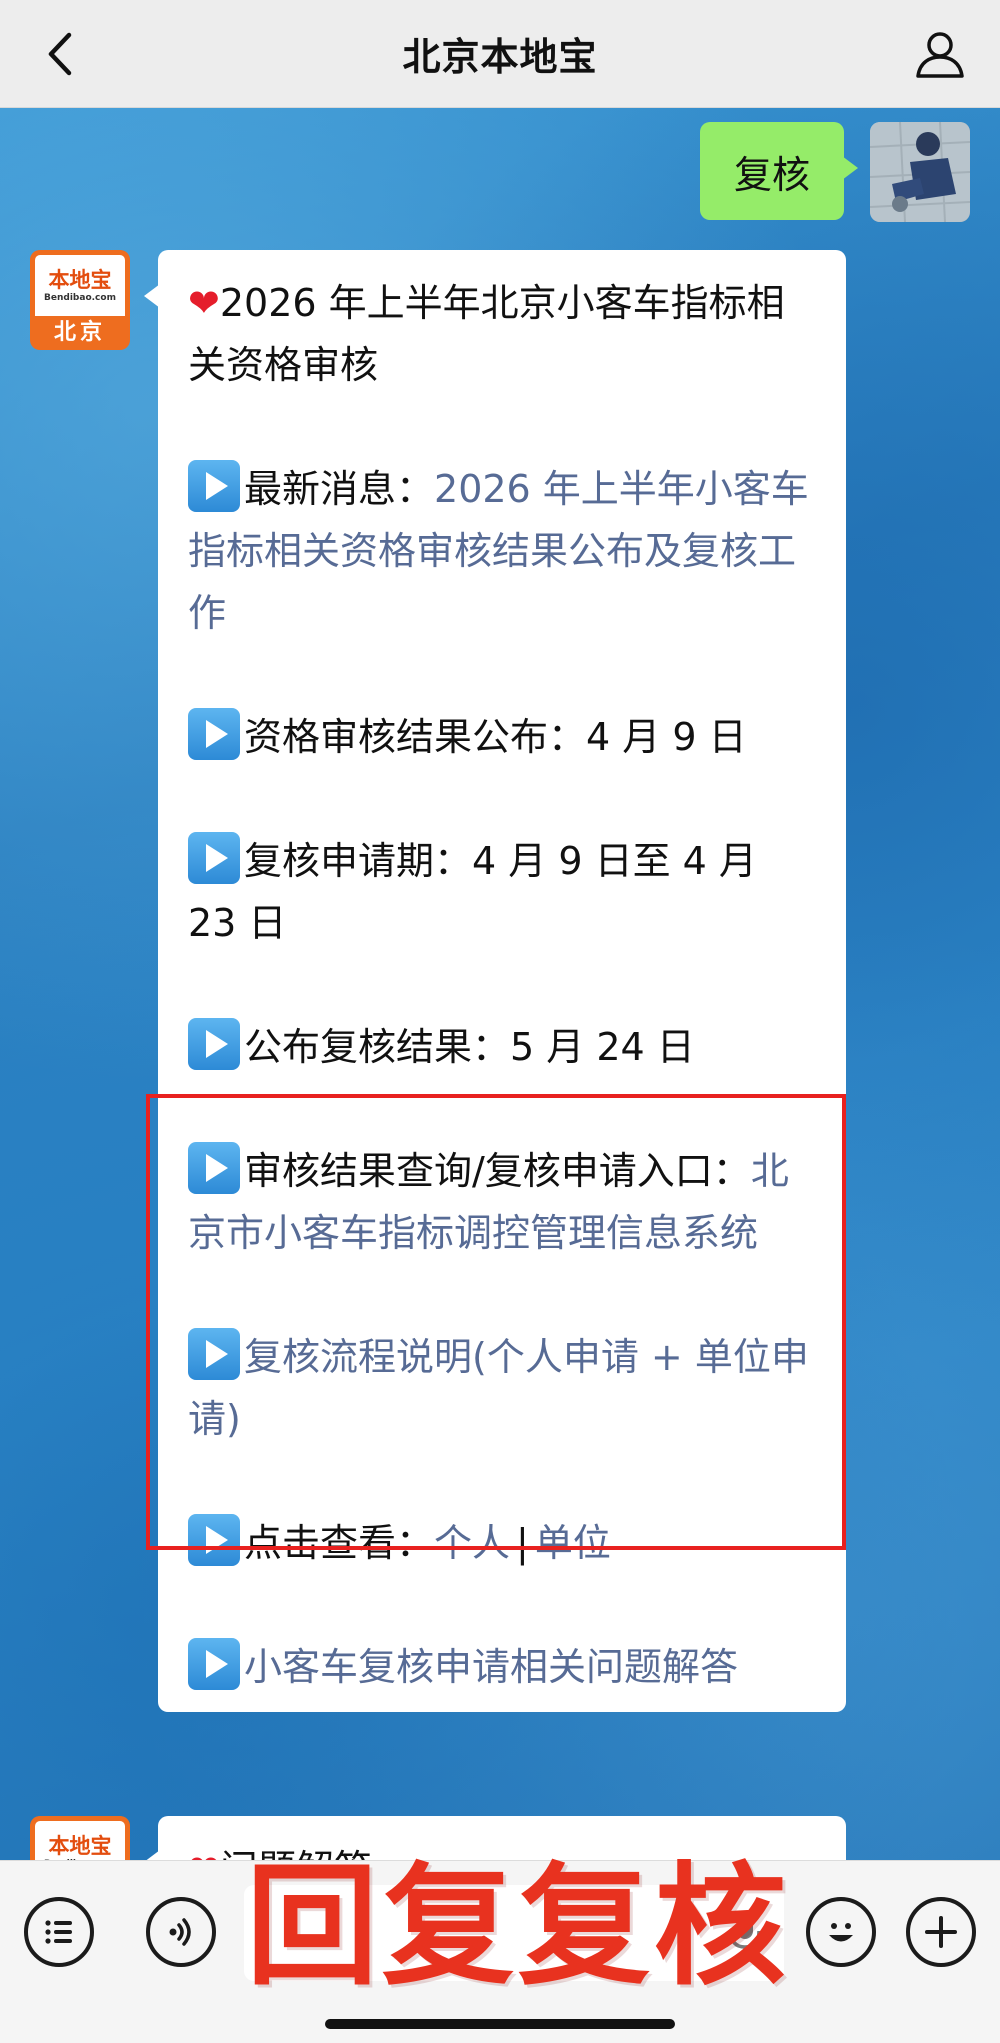 The image size is (1000, 2043). What do you see at coordinates (79, 332) in the screenshot?
I see `bot-logo-city: 北京` at bounding box center [79, 332].